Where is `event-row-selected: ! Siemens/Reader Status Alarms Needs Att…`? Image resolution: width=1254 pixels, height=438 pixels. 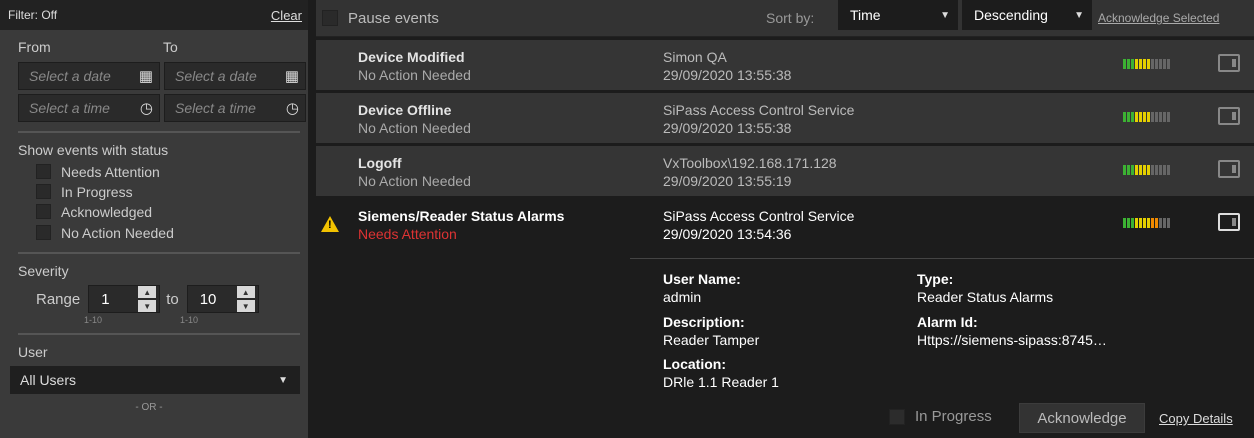 event-row-selected: ! Siemens/Reader Status Alarms Needs Att… is located at coordinates (785, 229).